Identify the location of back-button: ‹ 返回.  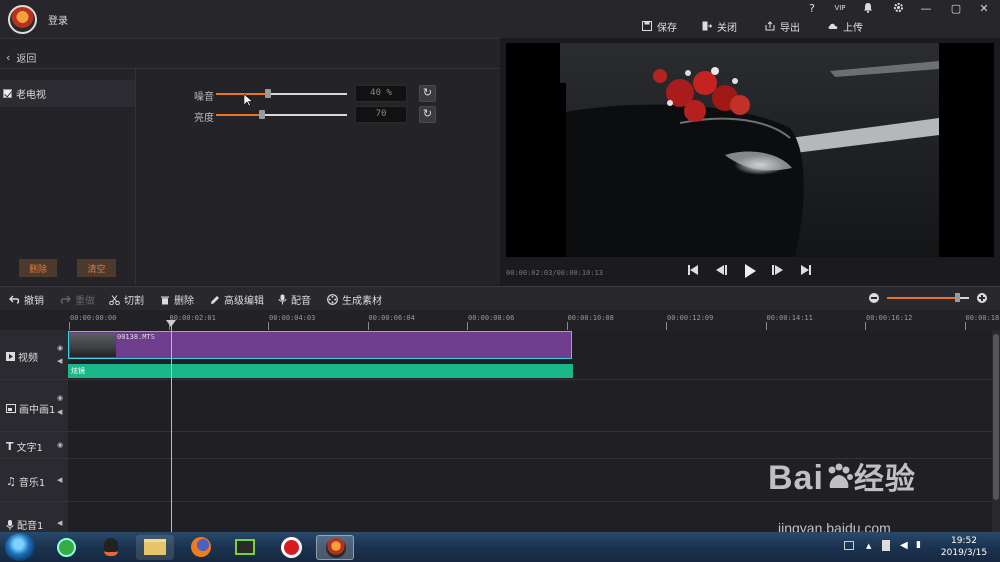
(21, 57).